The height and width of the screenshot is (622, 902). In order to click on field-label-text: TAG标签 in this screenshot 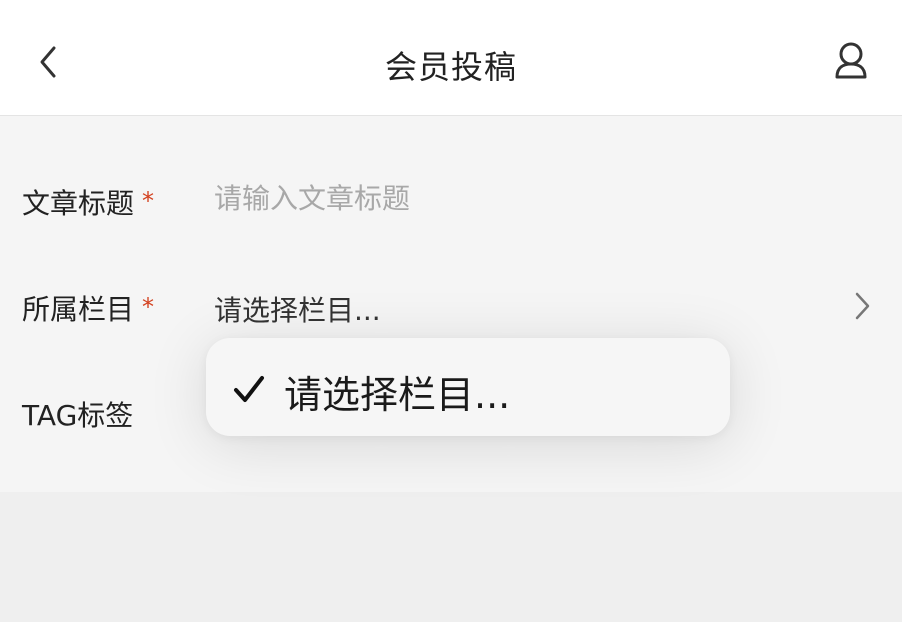, I will do `click(78, 415)`.